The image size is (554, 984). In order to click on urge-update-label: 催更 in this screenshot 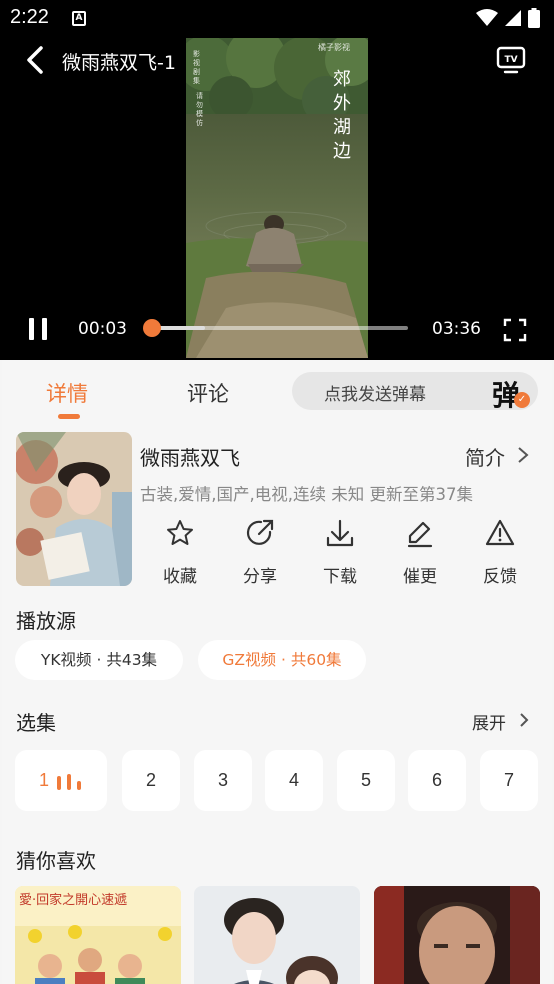, I will do `click(420, 577)`.